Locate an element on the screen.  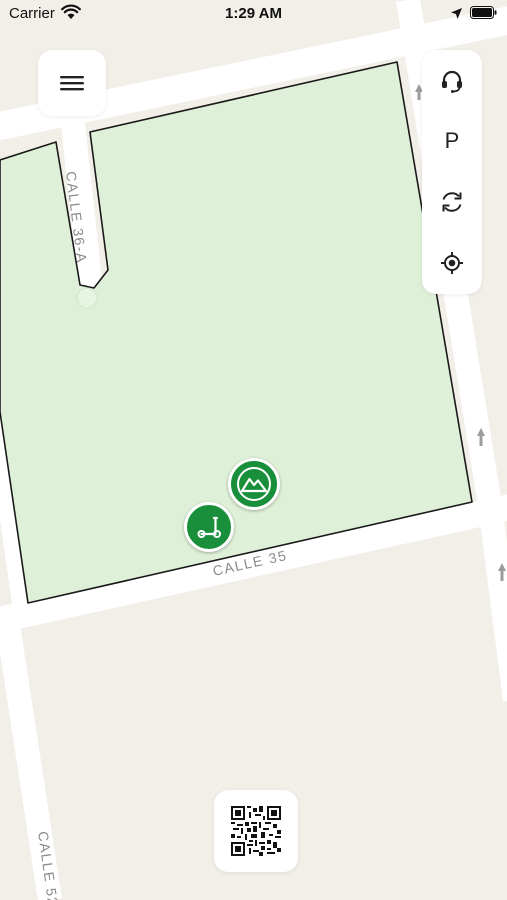
status-bar: Carrier 1:29 AM is located at coordinates (253, 14).